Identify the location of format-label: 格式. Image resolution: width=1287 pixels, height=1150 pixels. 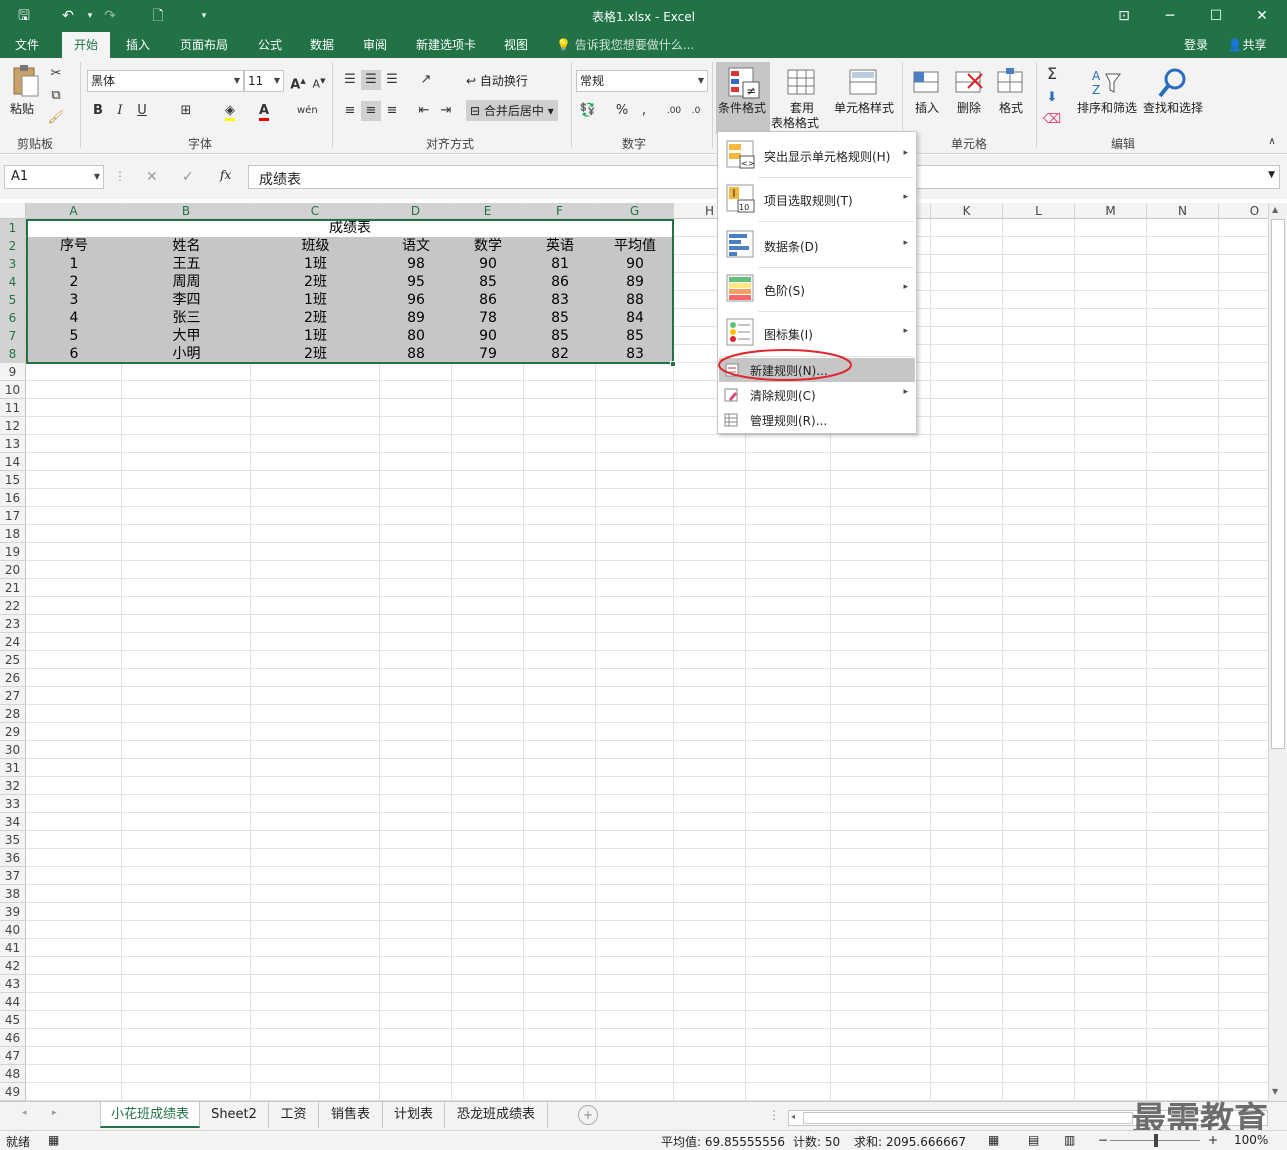
(1011, 107).